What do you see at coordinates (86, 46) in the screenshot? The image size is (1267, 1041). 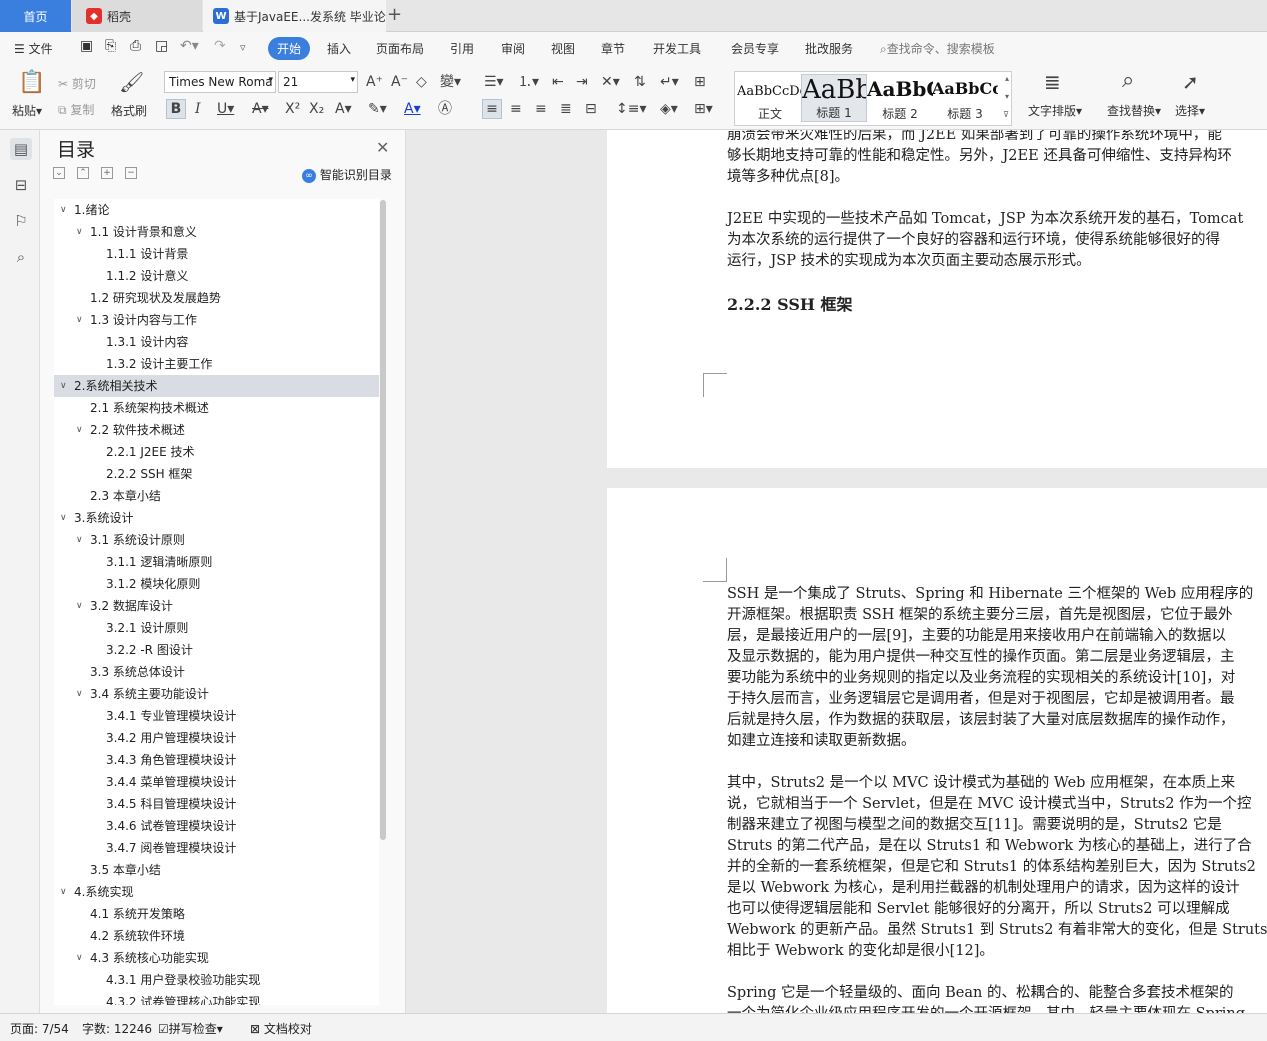 I see `save-icon: ▣` at bounding box center [86, 46].